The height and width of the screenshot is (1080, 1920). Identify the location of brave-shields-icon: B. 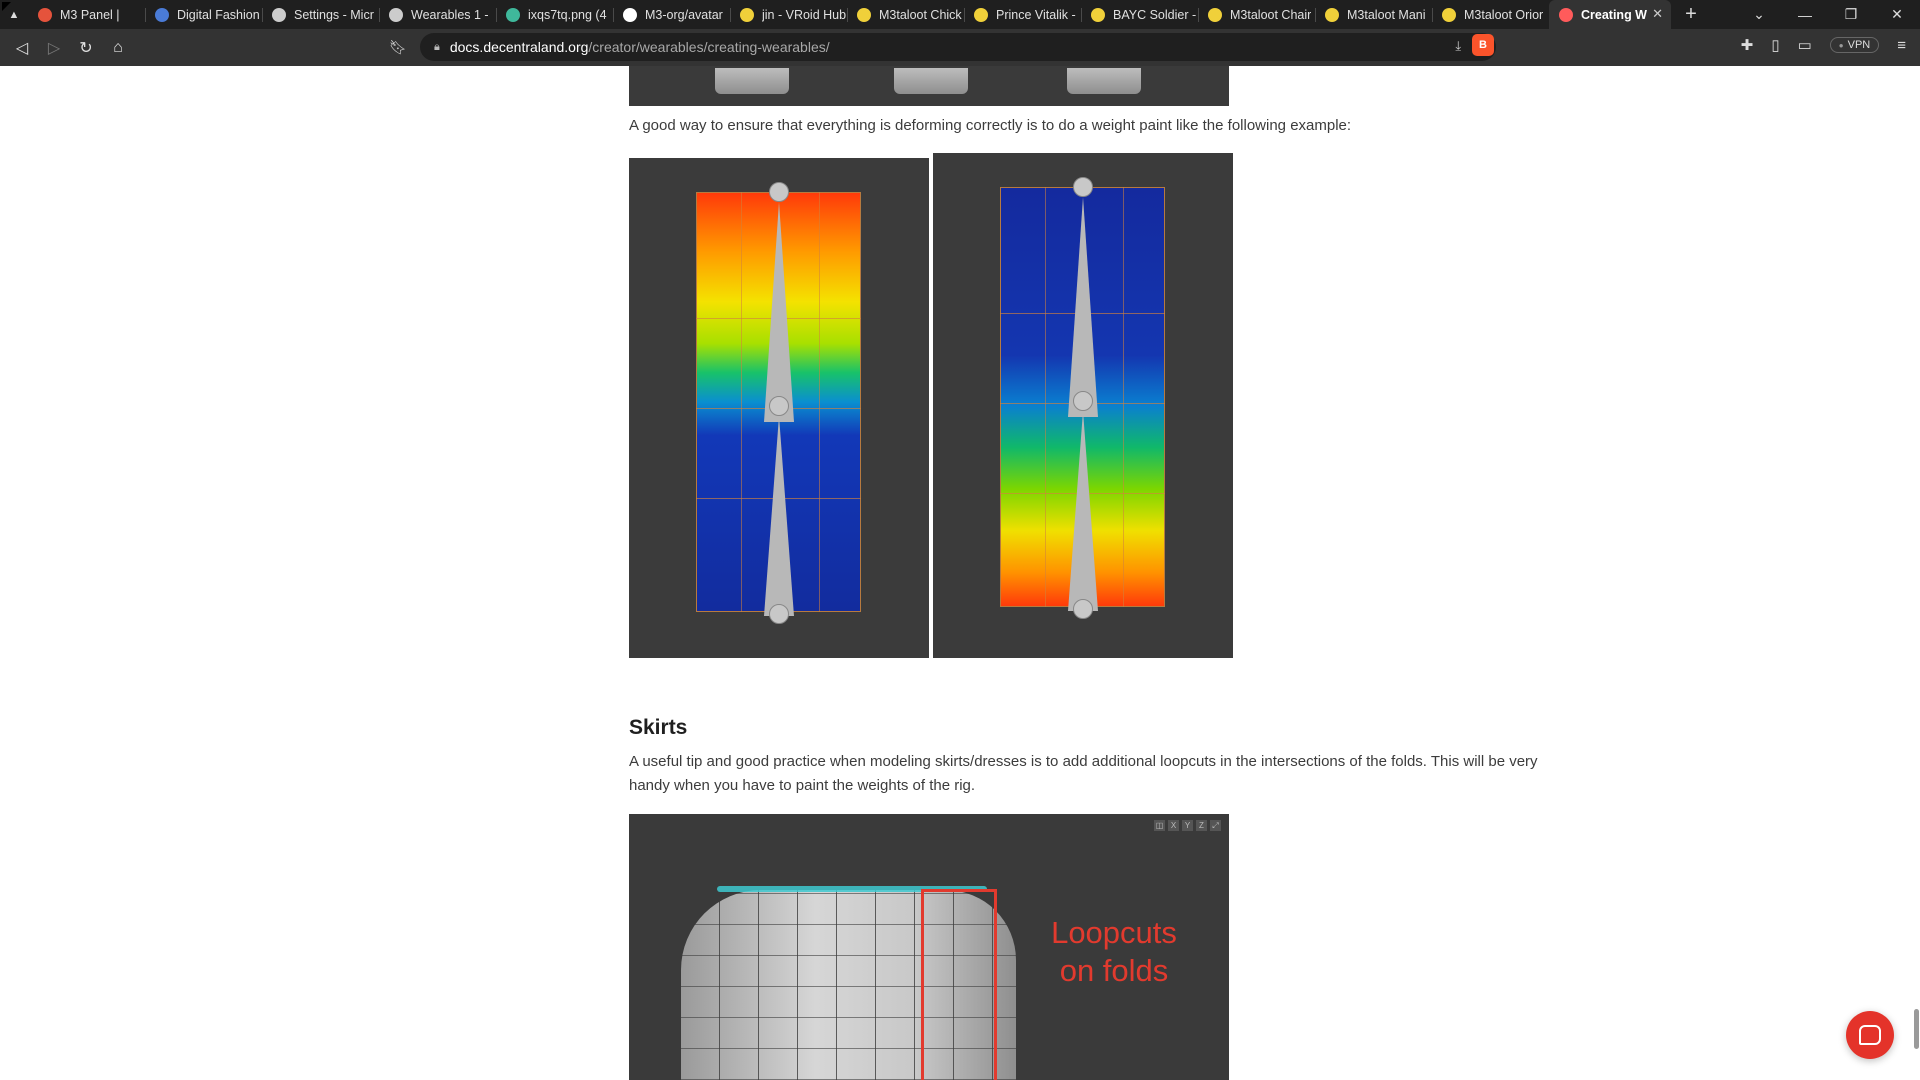
(1483, 45).